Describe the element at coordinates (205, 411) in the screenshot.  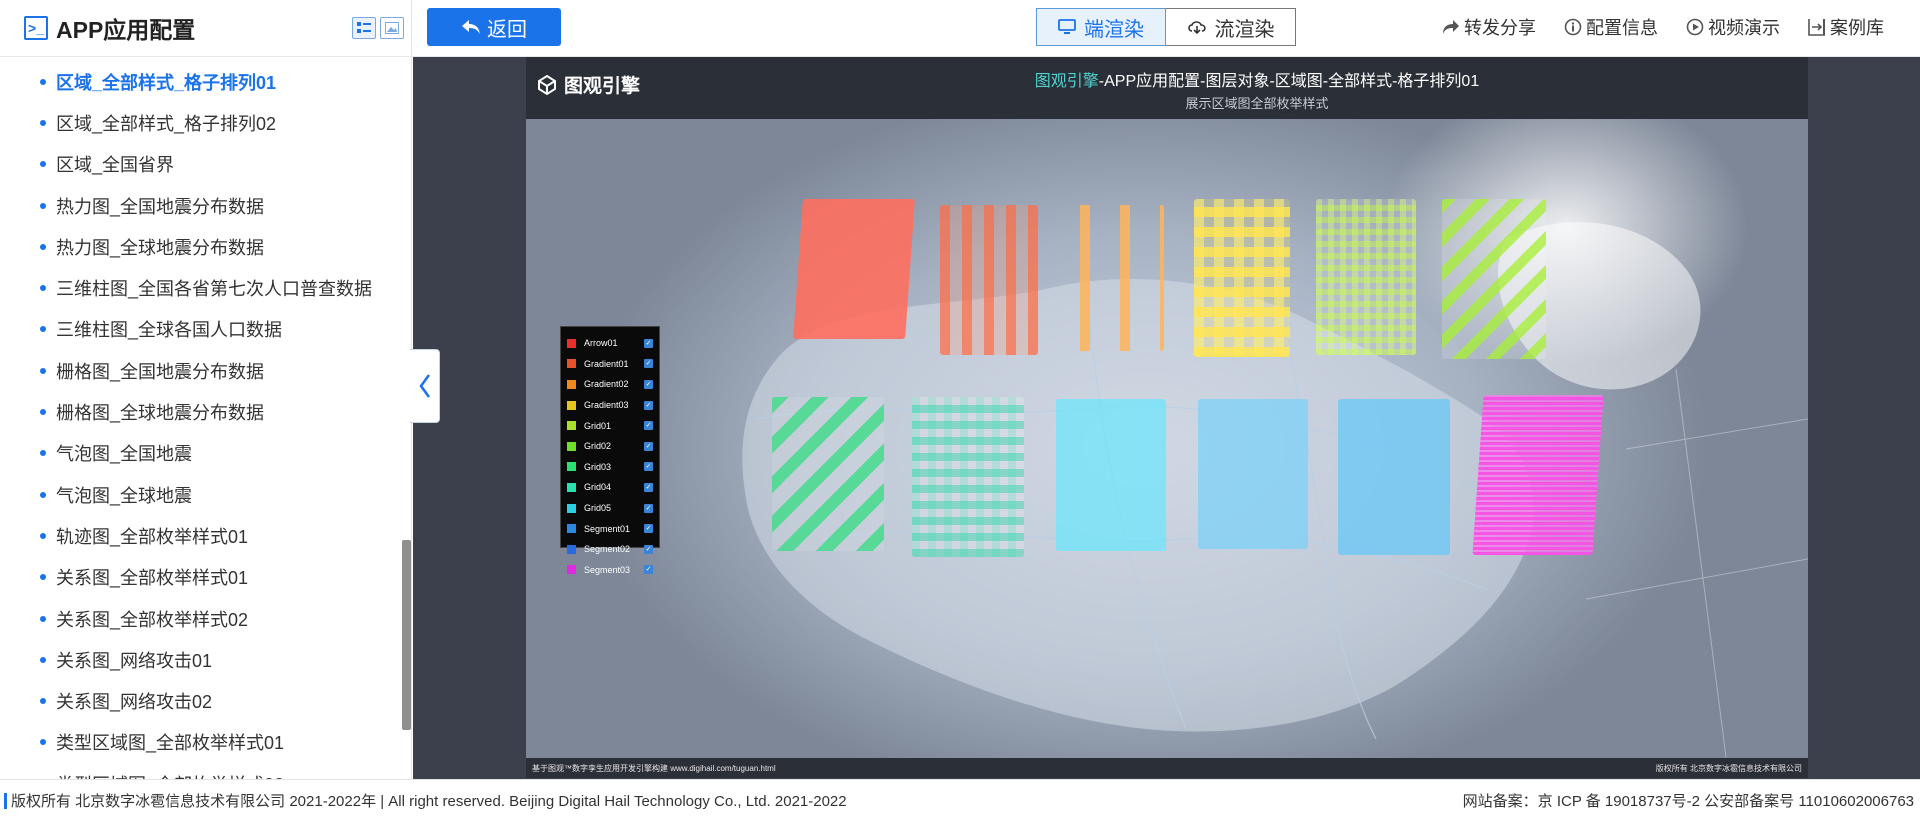
I see `nav-item: 栅格图_全球地震分布数据` at that location.